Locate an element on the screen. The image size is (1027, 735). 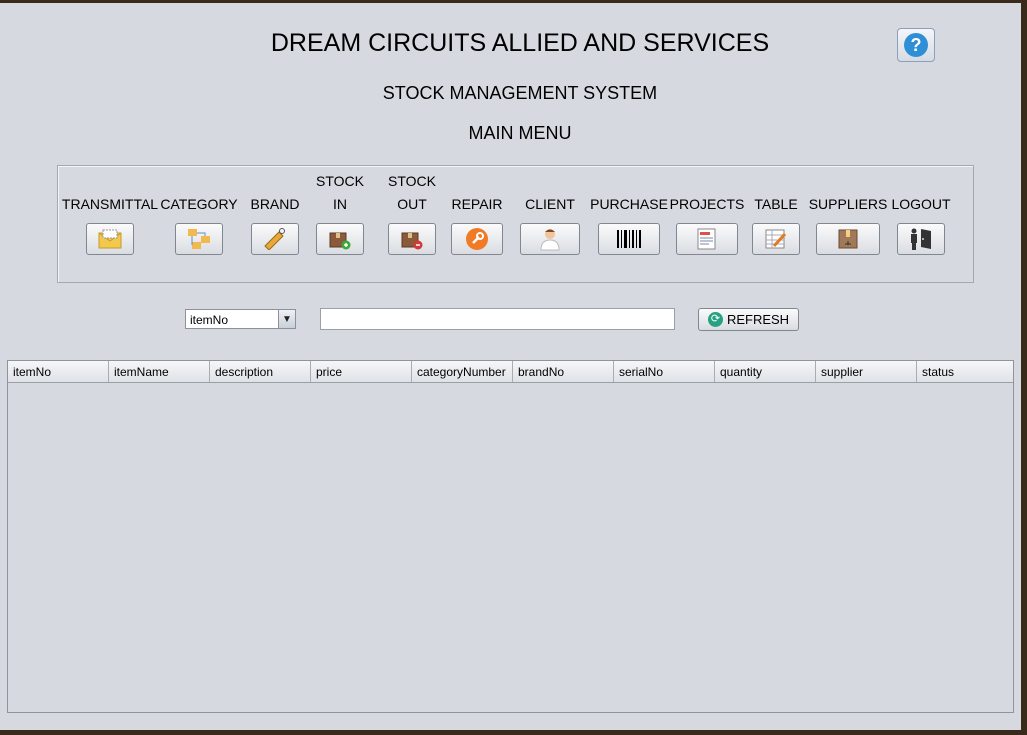
menu-item-projects: PROJECTS is located at coordinates (707, 216).